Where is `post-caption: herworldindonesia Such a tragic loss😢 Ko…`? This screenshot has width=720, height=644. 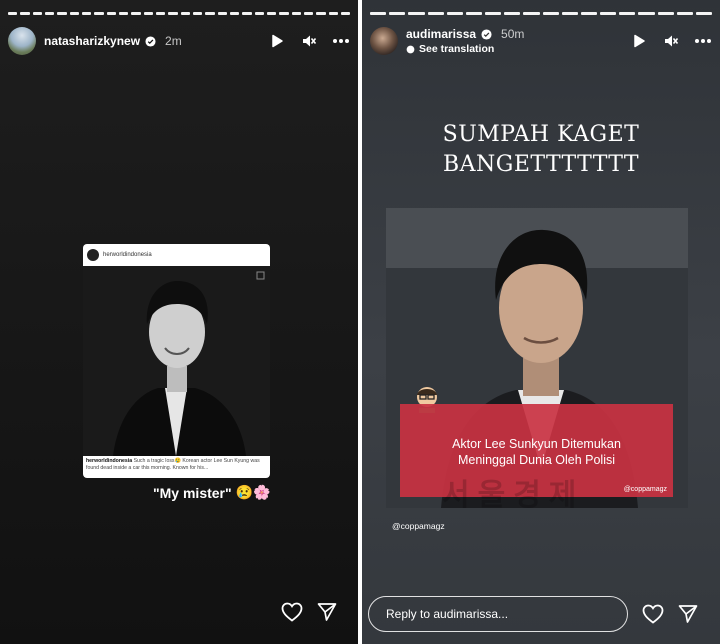
post-caption: herworldindonesia Such a tragic loss😢 Ko… is located at coordinates (173, 464).